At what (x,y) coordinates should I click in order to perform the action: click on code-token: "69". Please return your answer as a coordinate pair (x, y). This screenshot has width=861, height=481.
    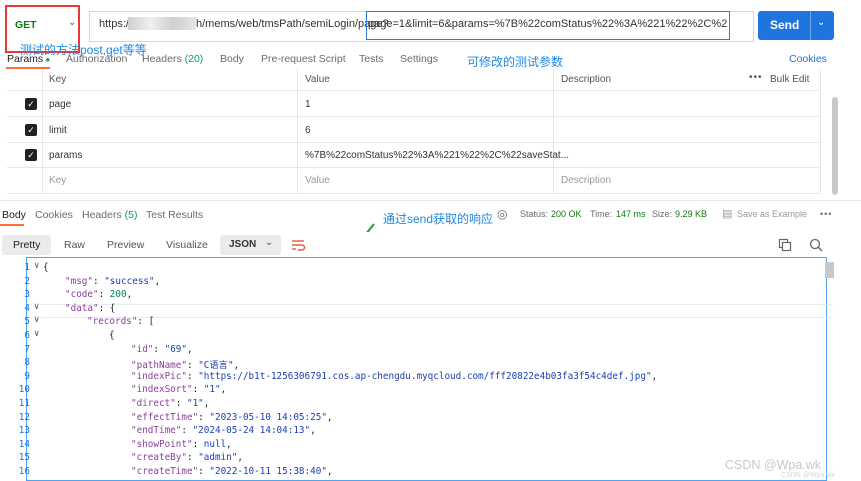
    Looking at the image, I should click on (175, 349).